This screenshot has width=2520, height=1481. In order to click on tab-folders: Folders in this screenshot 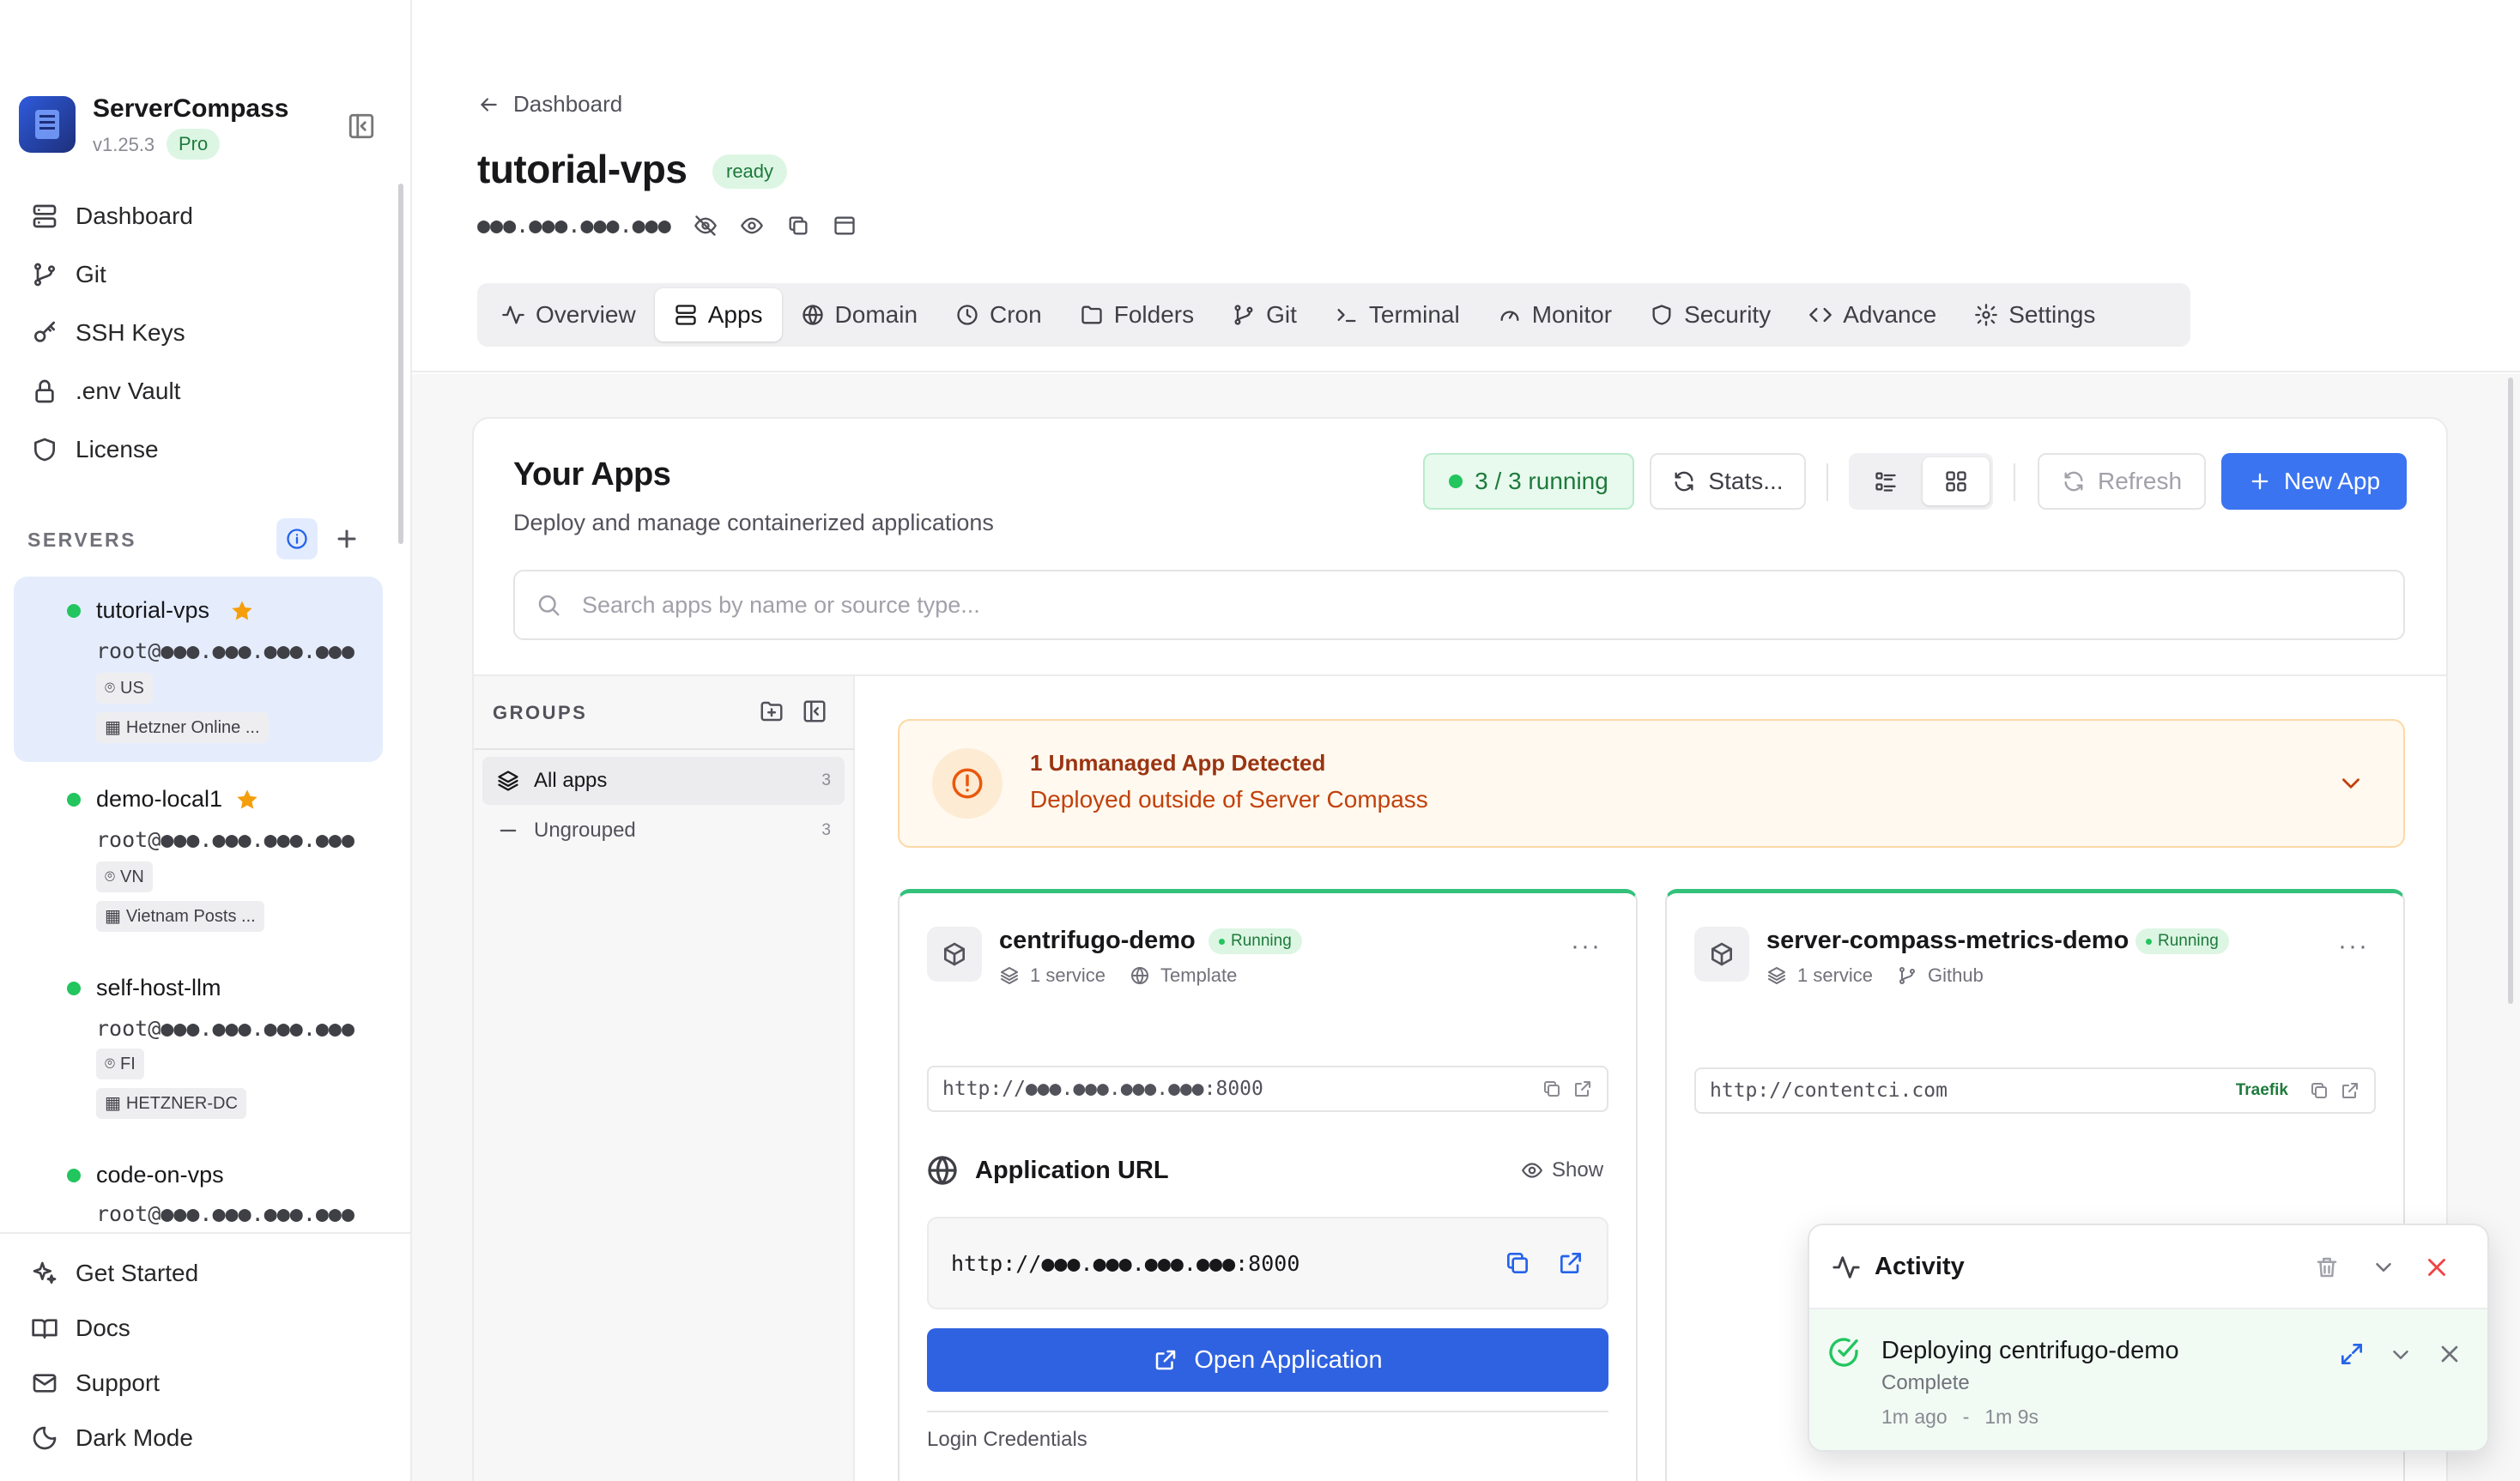, I will do `click(1137, 315)`.